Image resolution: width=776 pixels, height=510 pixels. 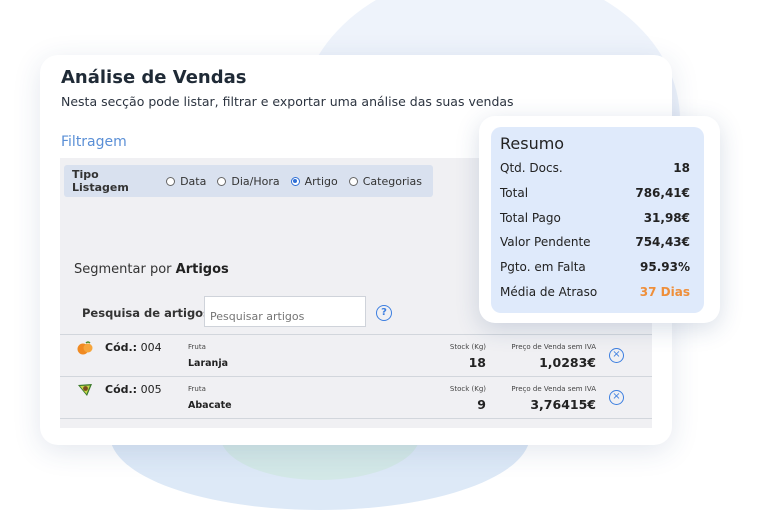 What do you see at coordinates (664, 292) in the screenshot?
I see `resumo-value-highlight: 37 Dias` at bounding box center [664, 292].